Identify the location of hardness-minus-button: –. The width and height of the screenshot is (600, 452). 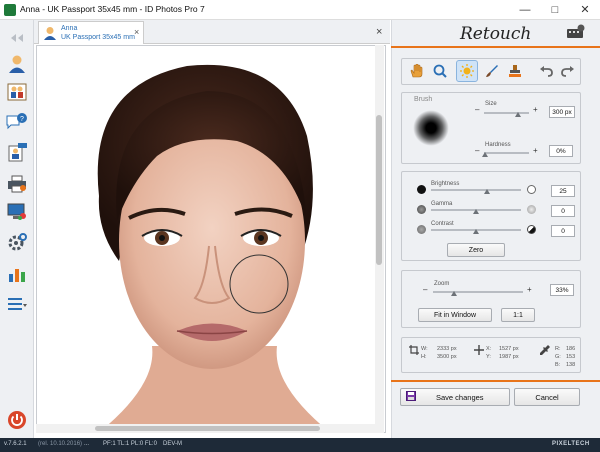
(477, 150).